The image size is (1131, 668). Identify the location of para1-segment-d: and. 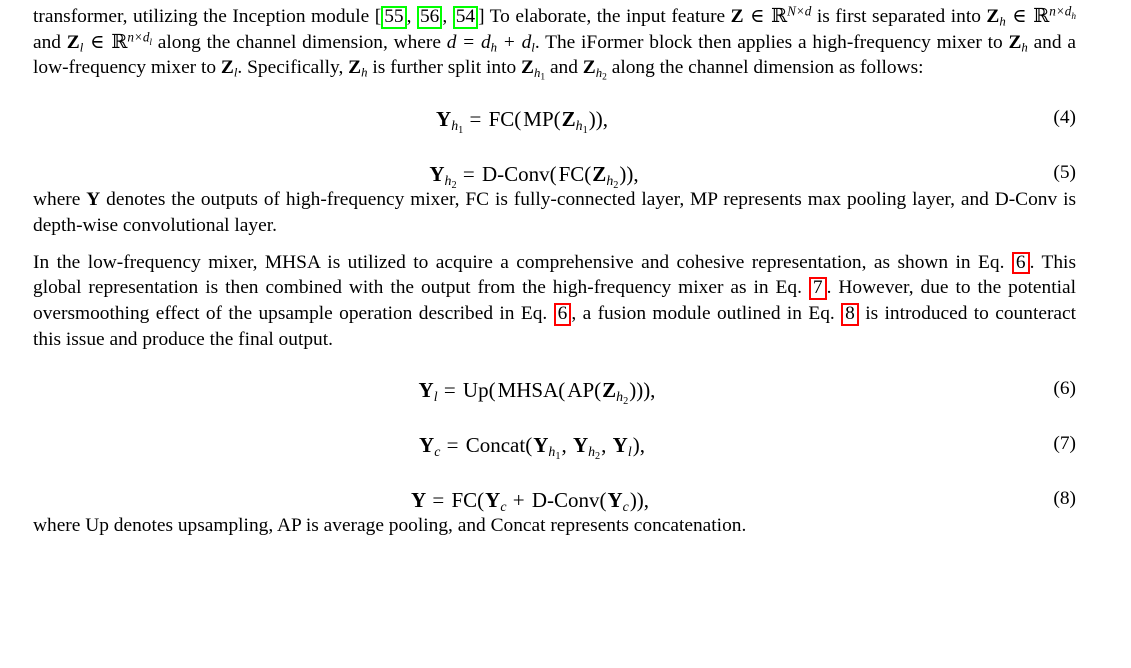
(50, 42).